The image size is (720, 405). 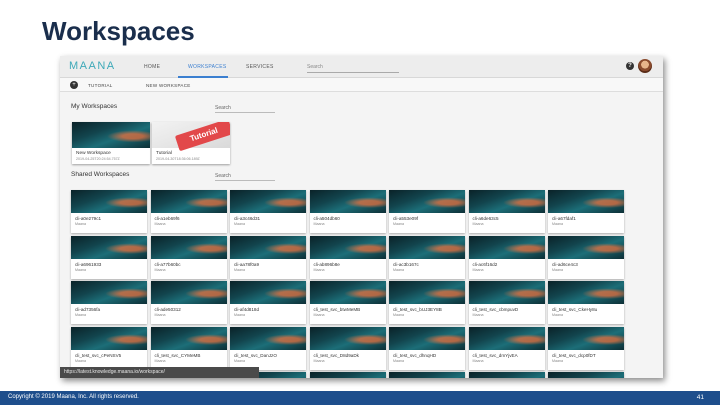 I want to click on workspace-name: cli_test_svc_btwMeMB, so click(x=337, y=309).